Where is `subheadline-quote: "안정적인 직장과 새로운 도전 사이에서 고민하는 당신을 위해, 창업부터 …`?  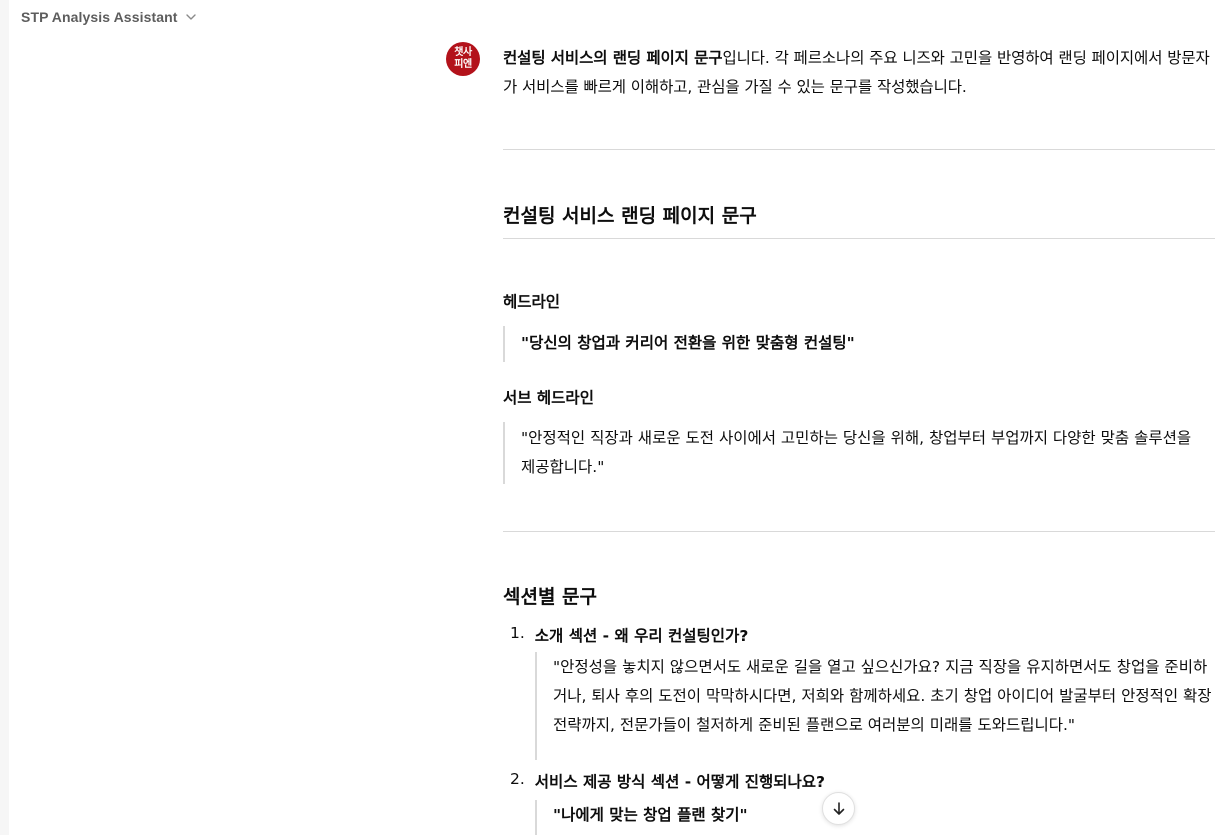
subheadline-quote: "안정적인 직장과 새로운 도전 사이에서 고민하는 당신을 위해, 창업부터 … is located at coordinates (855, 453).